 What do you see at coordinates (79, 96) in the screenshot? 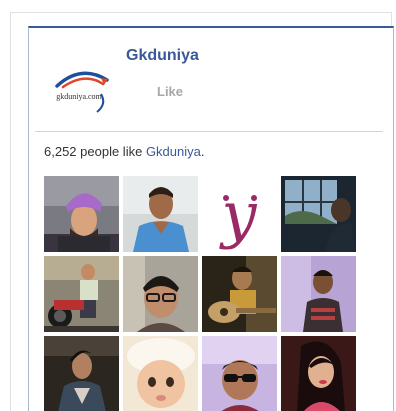
I see `logo-wordmark: gkduniya.com` at bounding box center [79, 96].